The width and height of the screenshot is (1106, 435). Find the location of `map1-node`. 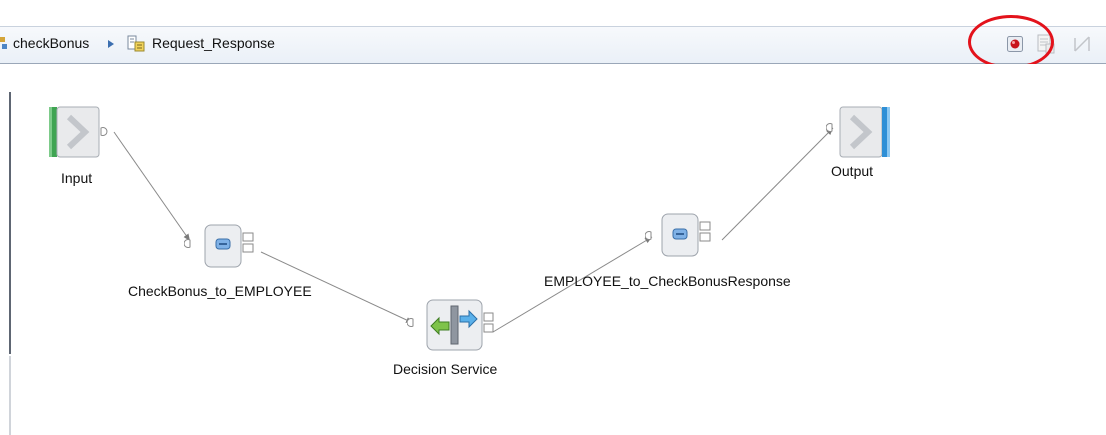

map1-node is located at coordinates (224, 247).